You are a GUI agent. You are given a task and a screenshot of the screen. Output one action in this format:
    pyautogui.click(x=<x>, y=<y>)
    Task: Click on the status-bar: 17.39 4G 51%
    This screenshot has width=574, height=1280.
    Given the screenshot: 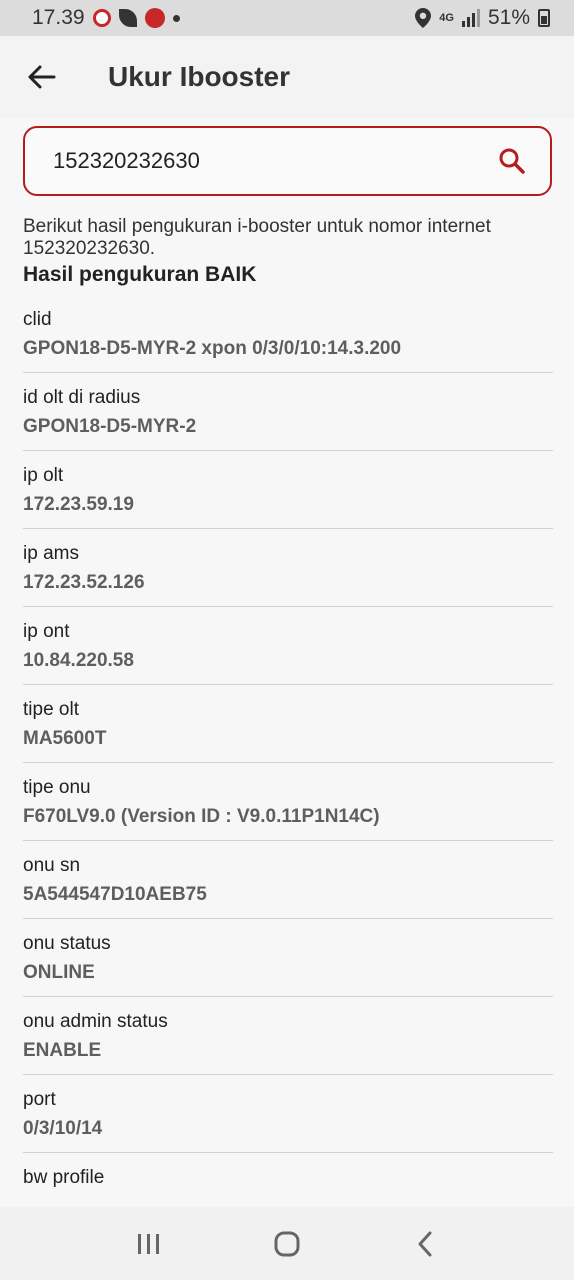 What is the action you would take?
    pyautogui.click(x=287, y=18)
    